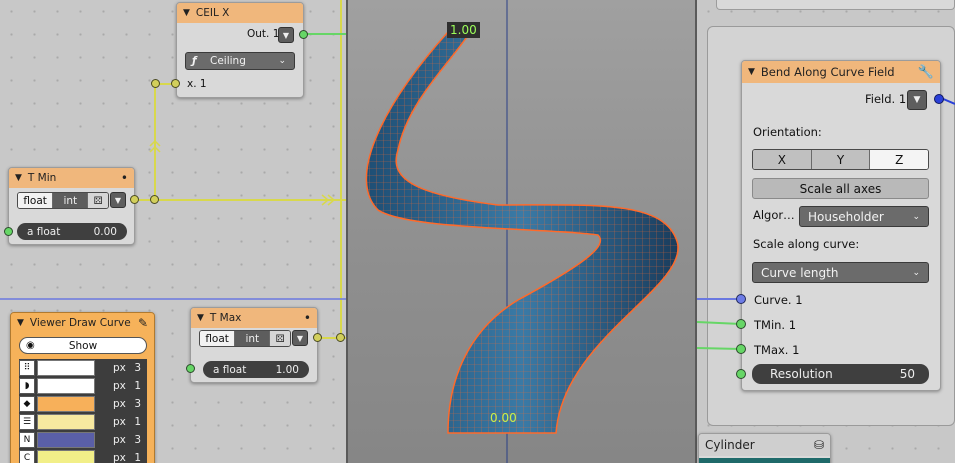 Image resolution: width=955 pixels, height=463 pixels. Describe the element at coordinates (27, 456) in the screenshot. I see `viewer-row-icon: C` at that location.